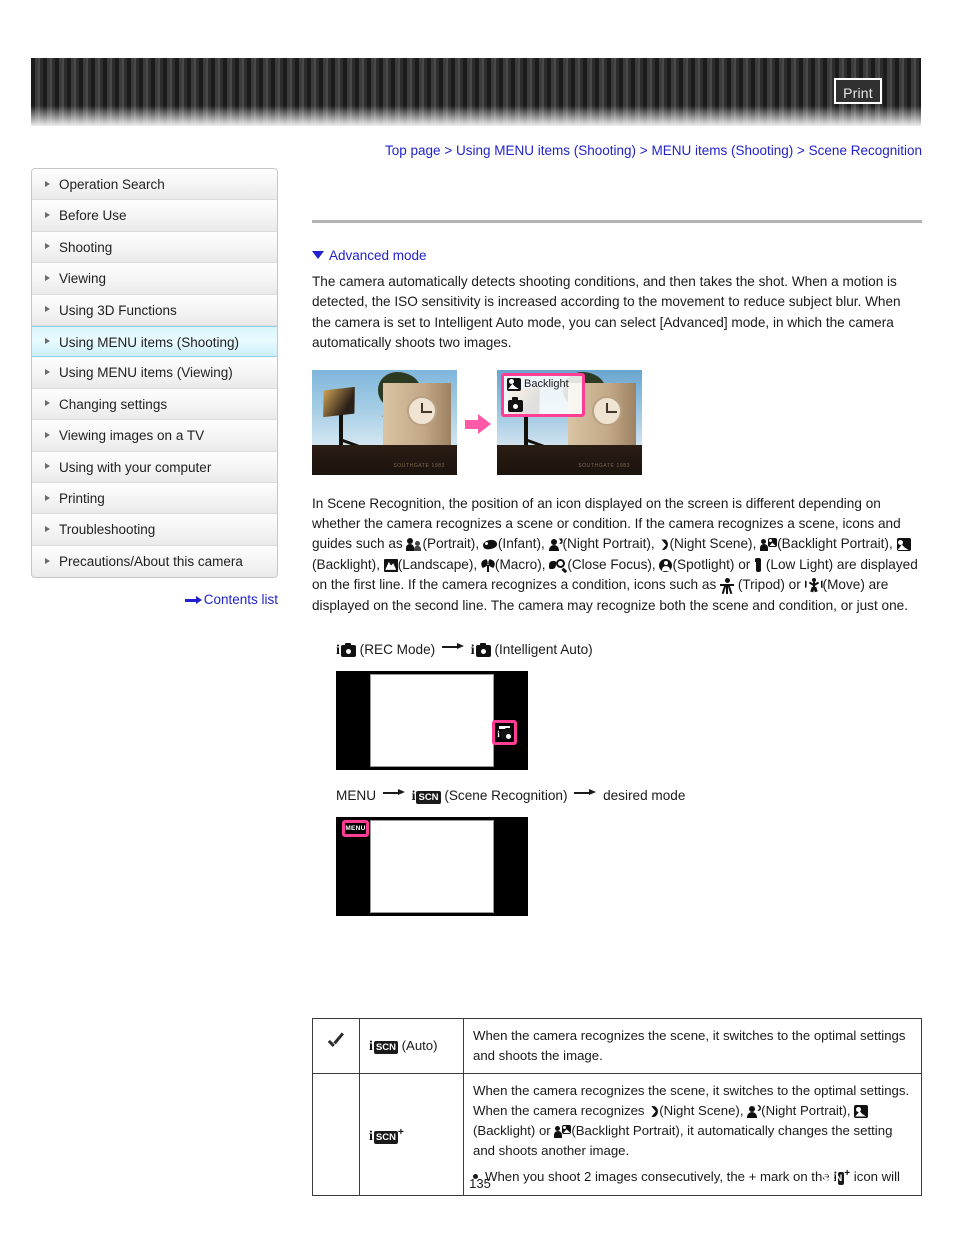 The height and width of the screenshot is (1235, 954). Describe the element at coordinates (758, 564) in the screenshot. I see `low-light-icon` at that location.